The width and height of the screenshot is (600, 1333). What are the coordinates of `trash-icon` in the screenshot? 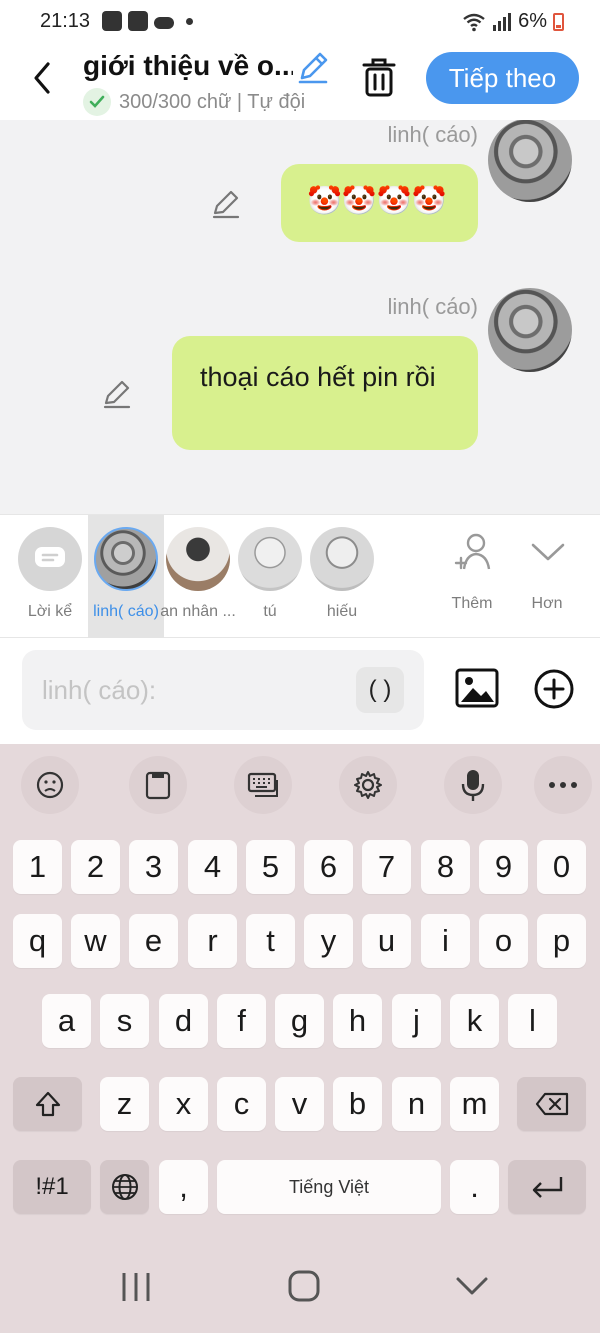 It's located at (379, 77).